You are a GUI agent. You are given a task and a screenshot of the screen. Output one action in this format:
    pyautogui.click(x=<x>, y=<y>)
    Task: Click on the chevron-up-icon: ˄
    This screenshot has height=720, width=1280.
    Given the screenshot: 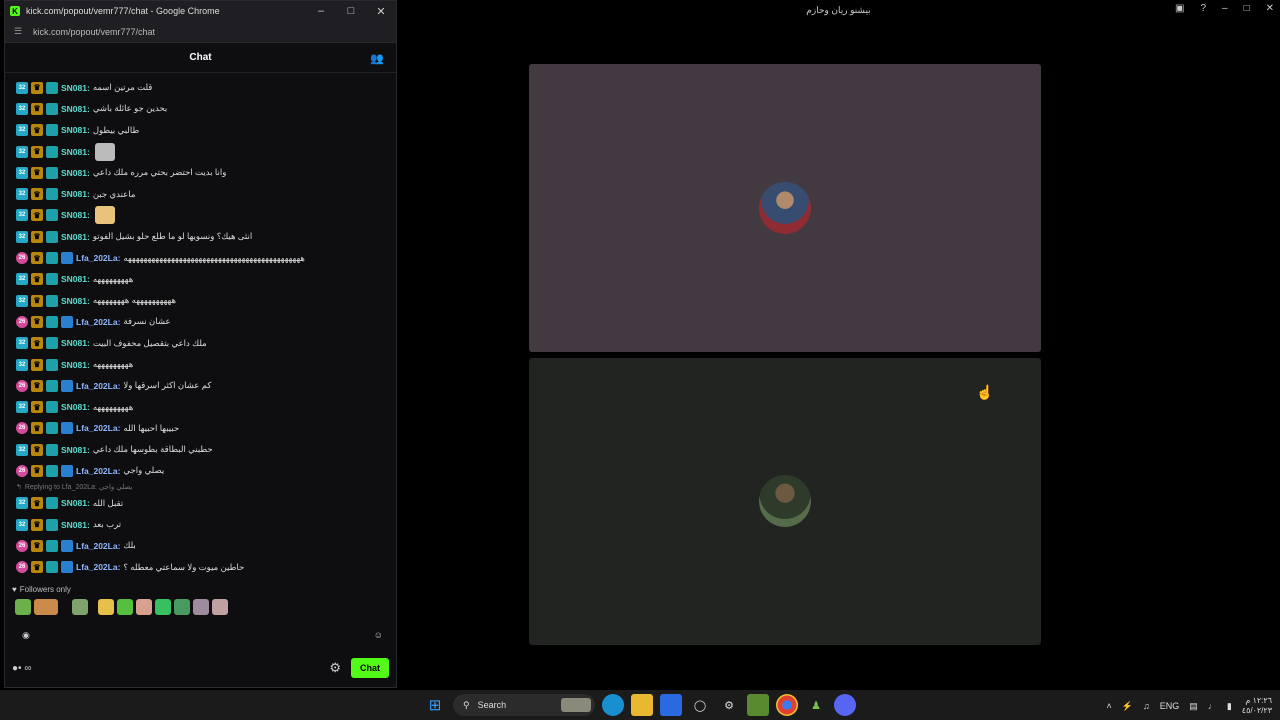 What is the action you would take?
    pyautogui.click(x=1109, y=706)
    